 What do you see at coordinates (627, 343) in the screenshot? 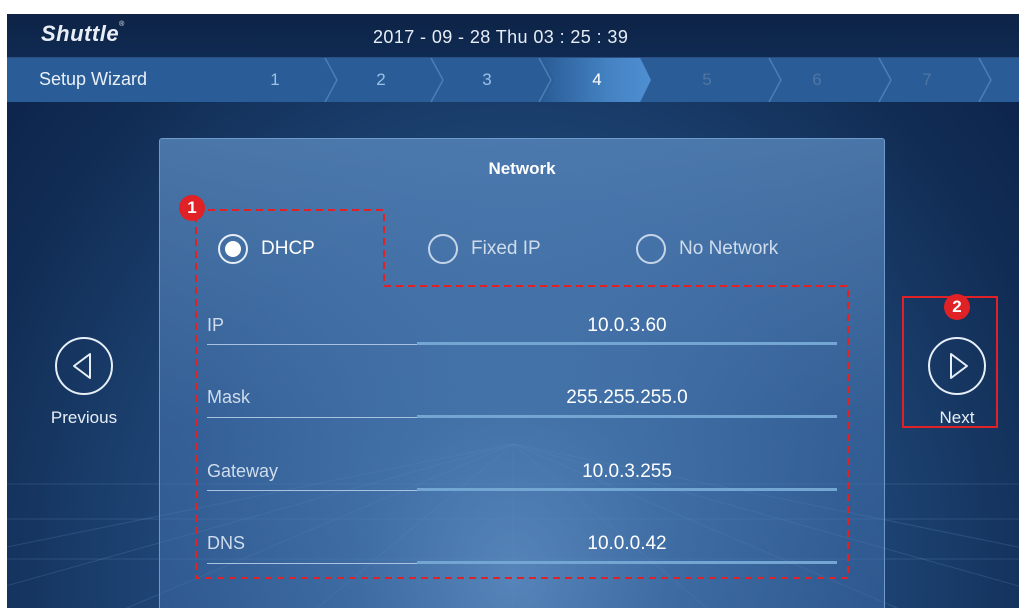
I see `ip-field-underline` at bounding box center [627, 343].